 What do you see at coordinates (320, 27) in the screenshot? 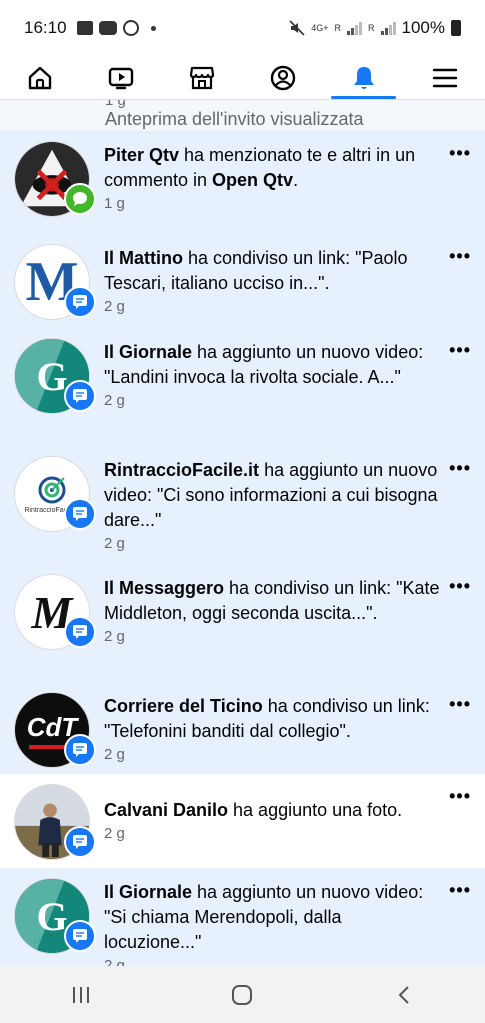
I see `network-type: 4G+` at bounding box center [320, 27].